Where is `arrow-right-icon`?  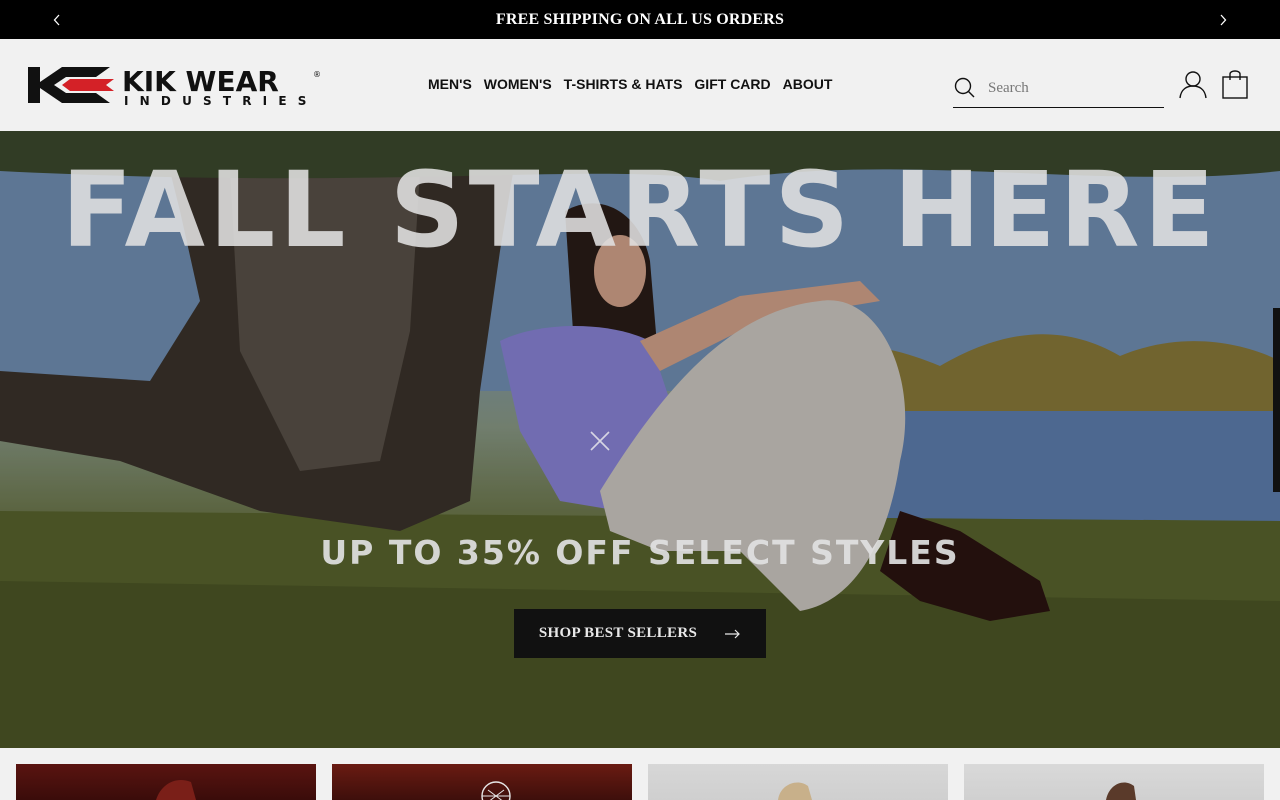 arrow-right-icon is located at coordinates (732, 633).